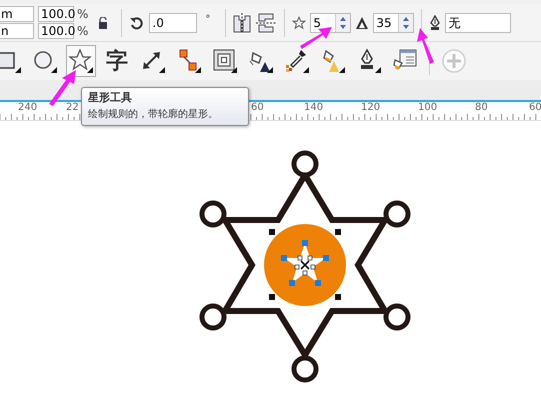 Image resolution: width=541 pixels, height=414 pixels. Describe the element at coordinates (266, 22) in the screenshot. I see `mirror-vertical-icon` at that location.